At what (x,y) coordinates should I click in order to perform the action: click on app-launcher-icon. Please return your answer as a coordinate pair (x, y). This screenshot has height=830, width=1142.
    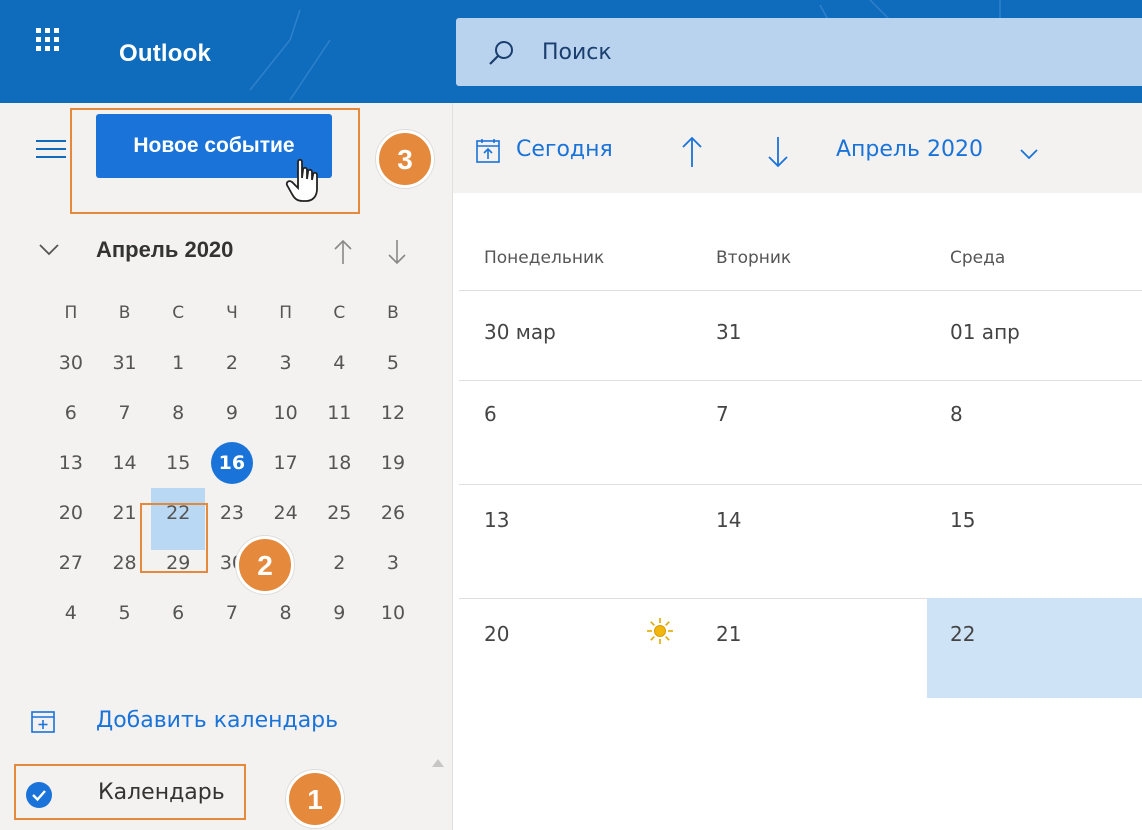
    Looking at the image, I should click on (56, 48).